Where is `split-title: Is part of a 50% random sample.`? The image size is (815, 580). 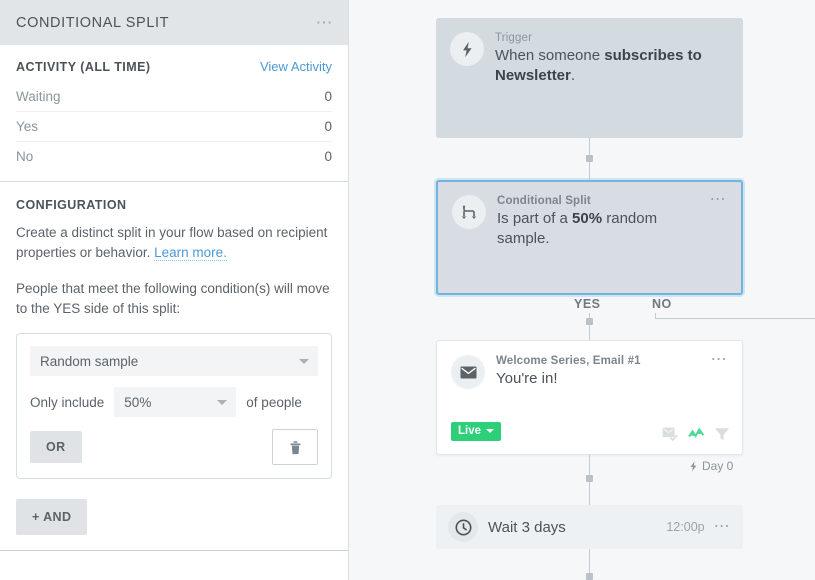
split-title: Is part of a 50% random sample. is located at coordinates (599, 229).